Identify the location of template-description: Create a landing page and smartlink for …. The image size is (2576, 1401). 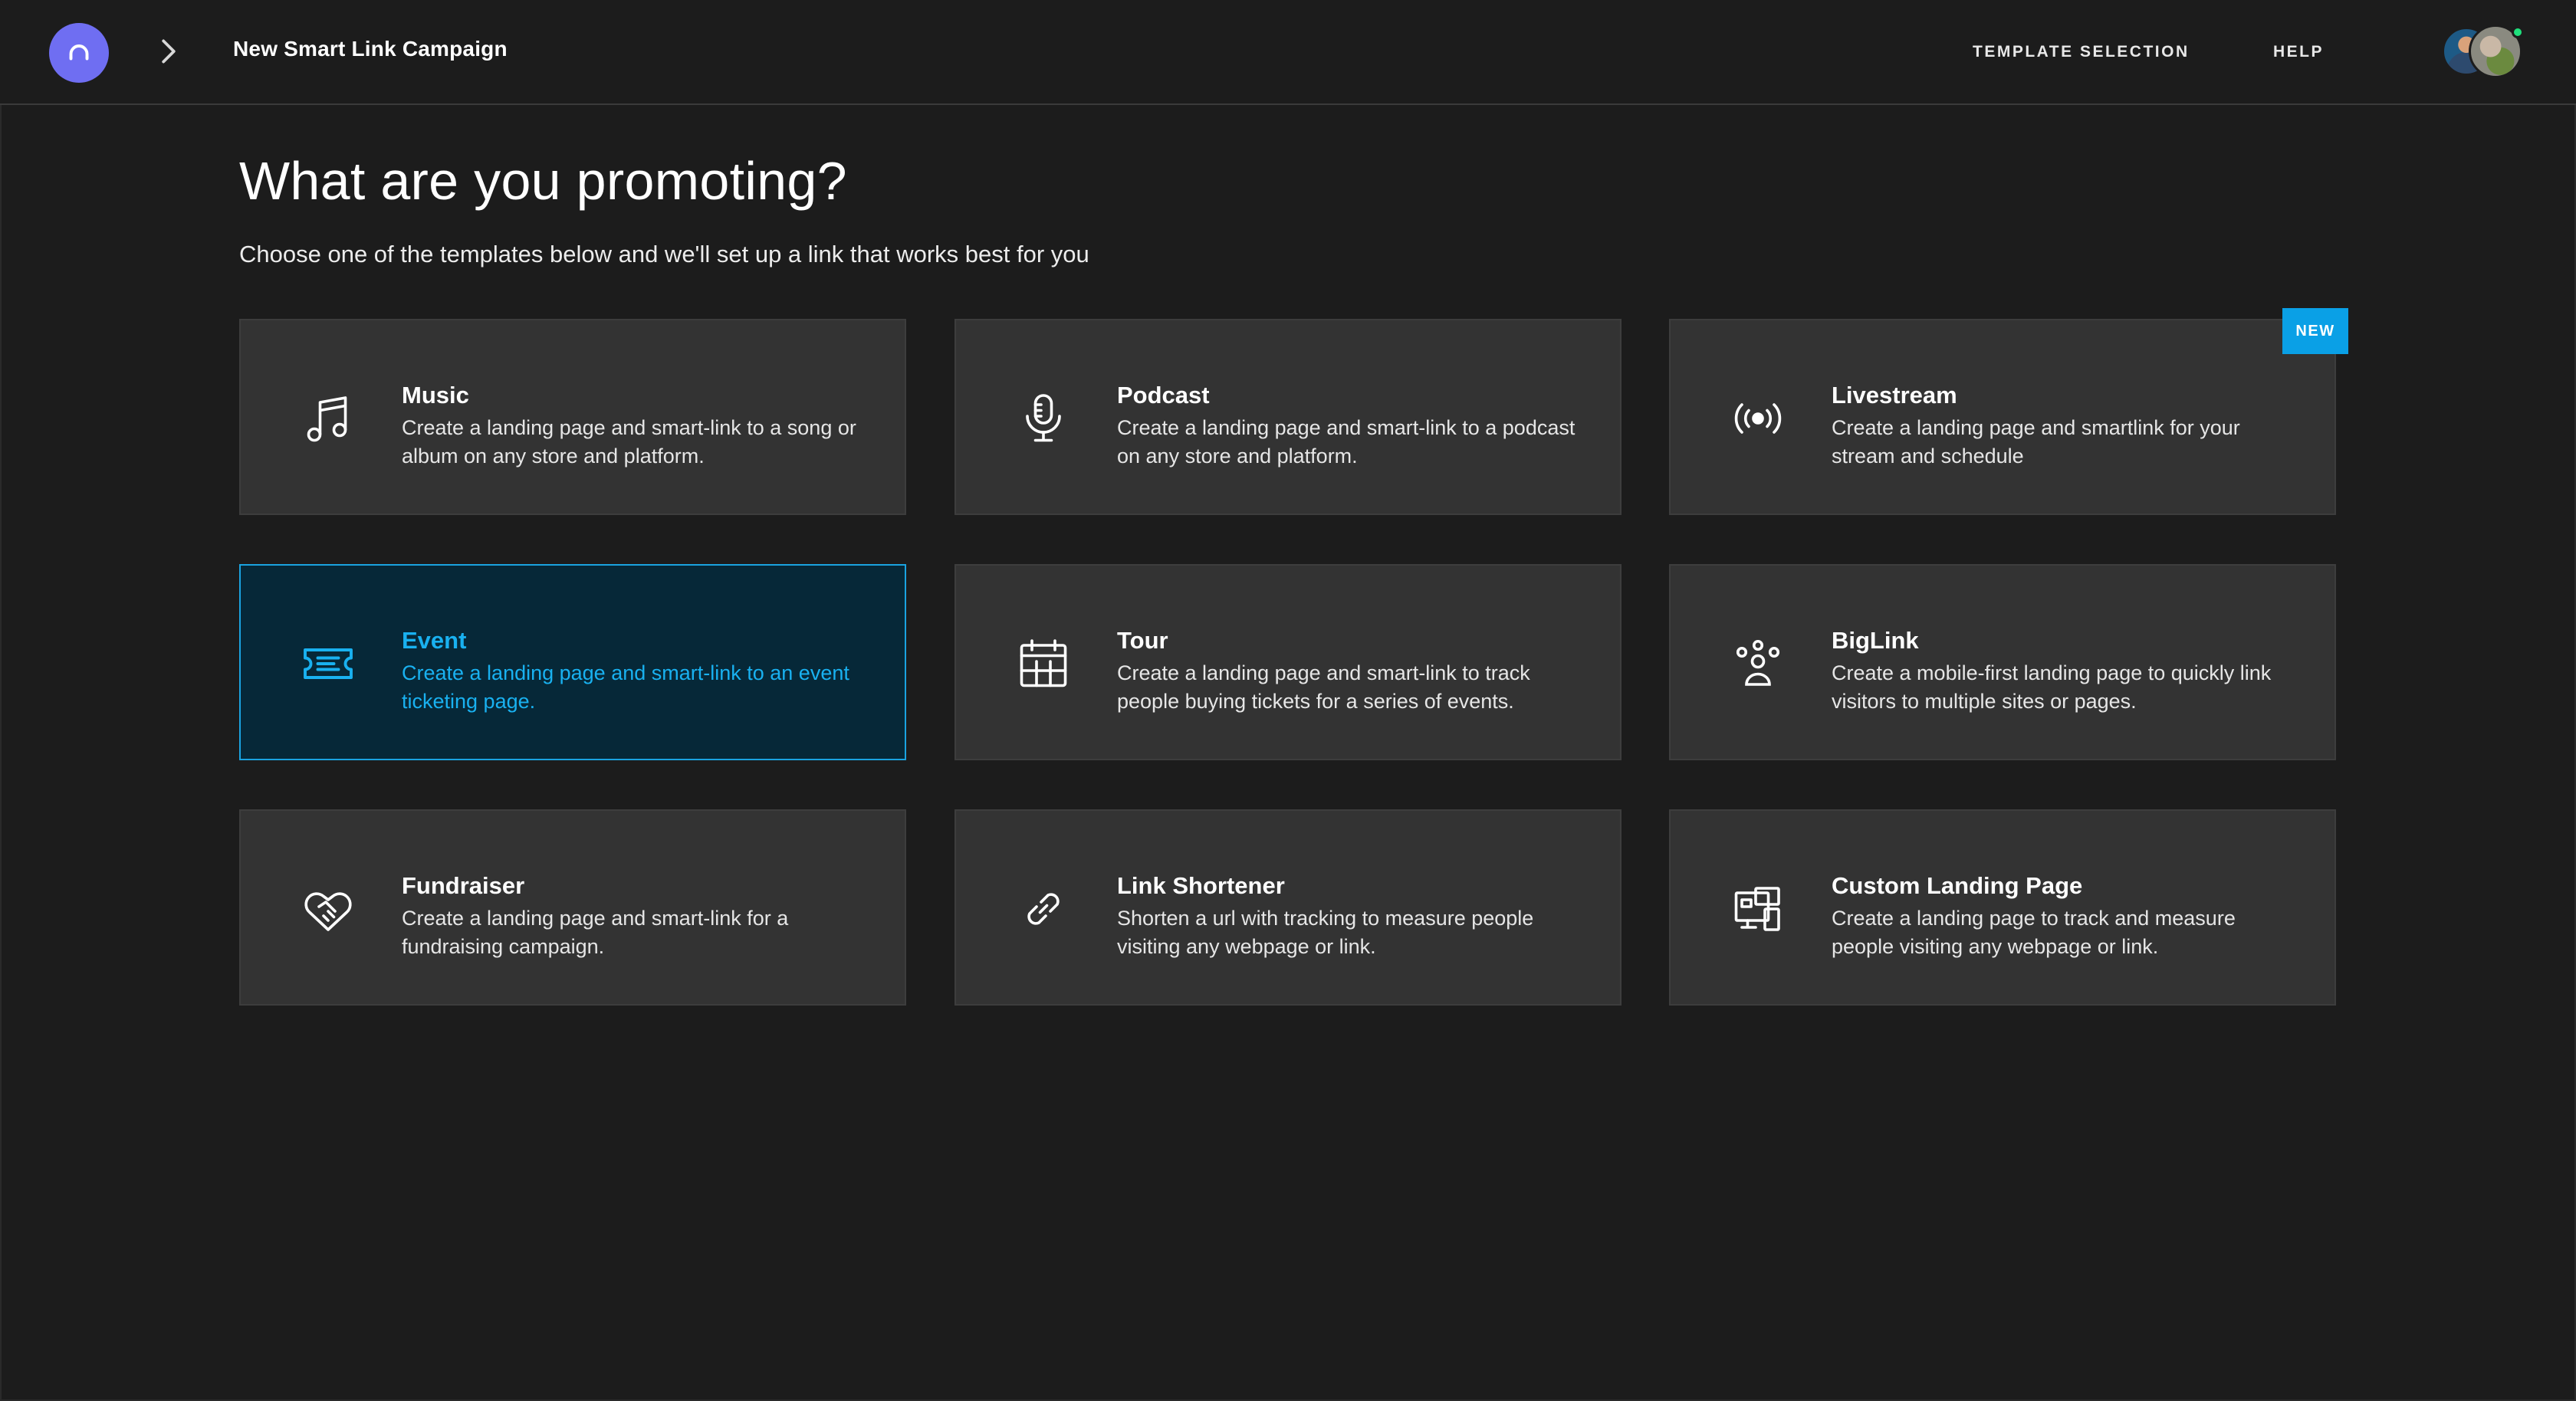
(2036, 442).